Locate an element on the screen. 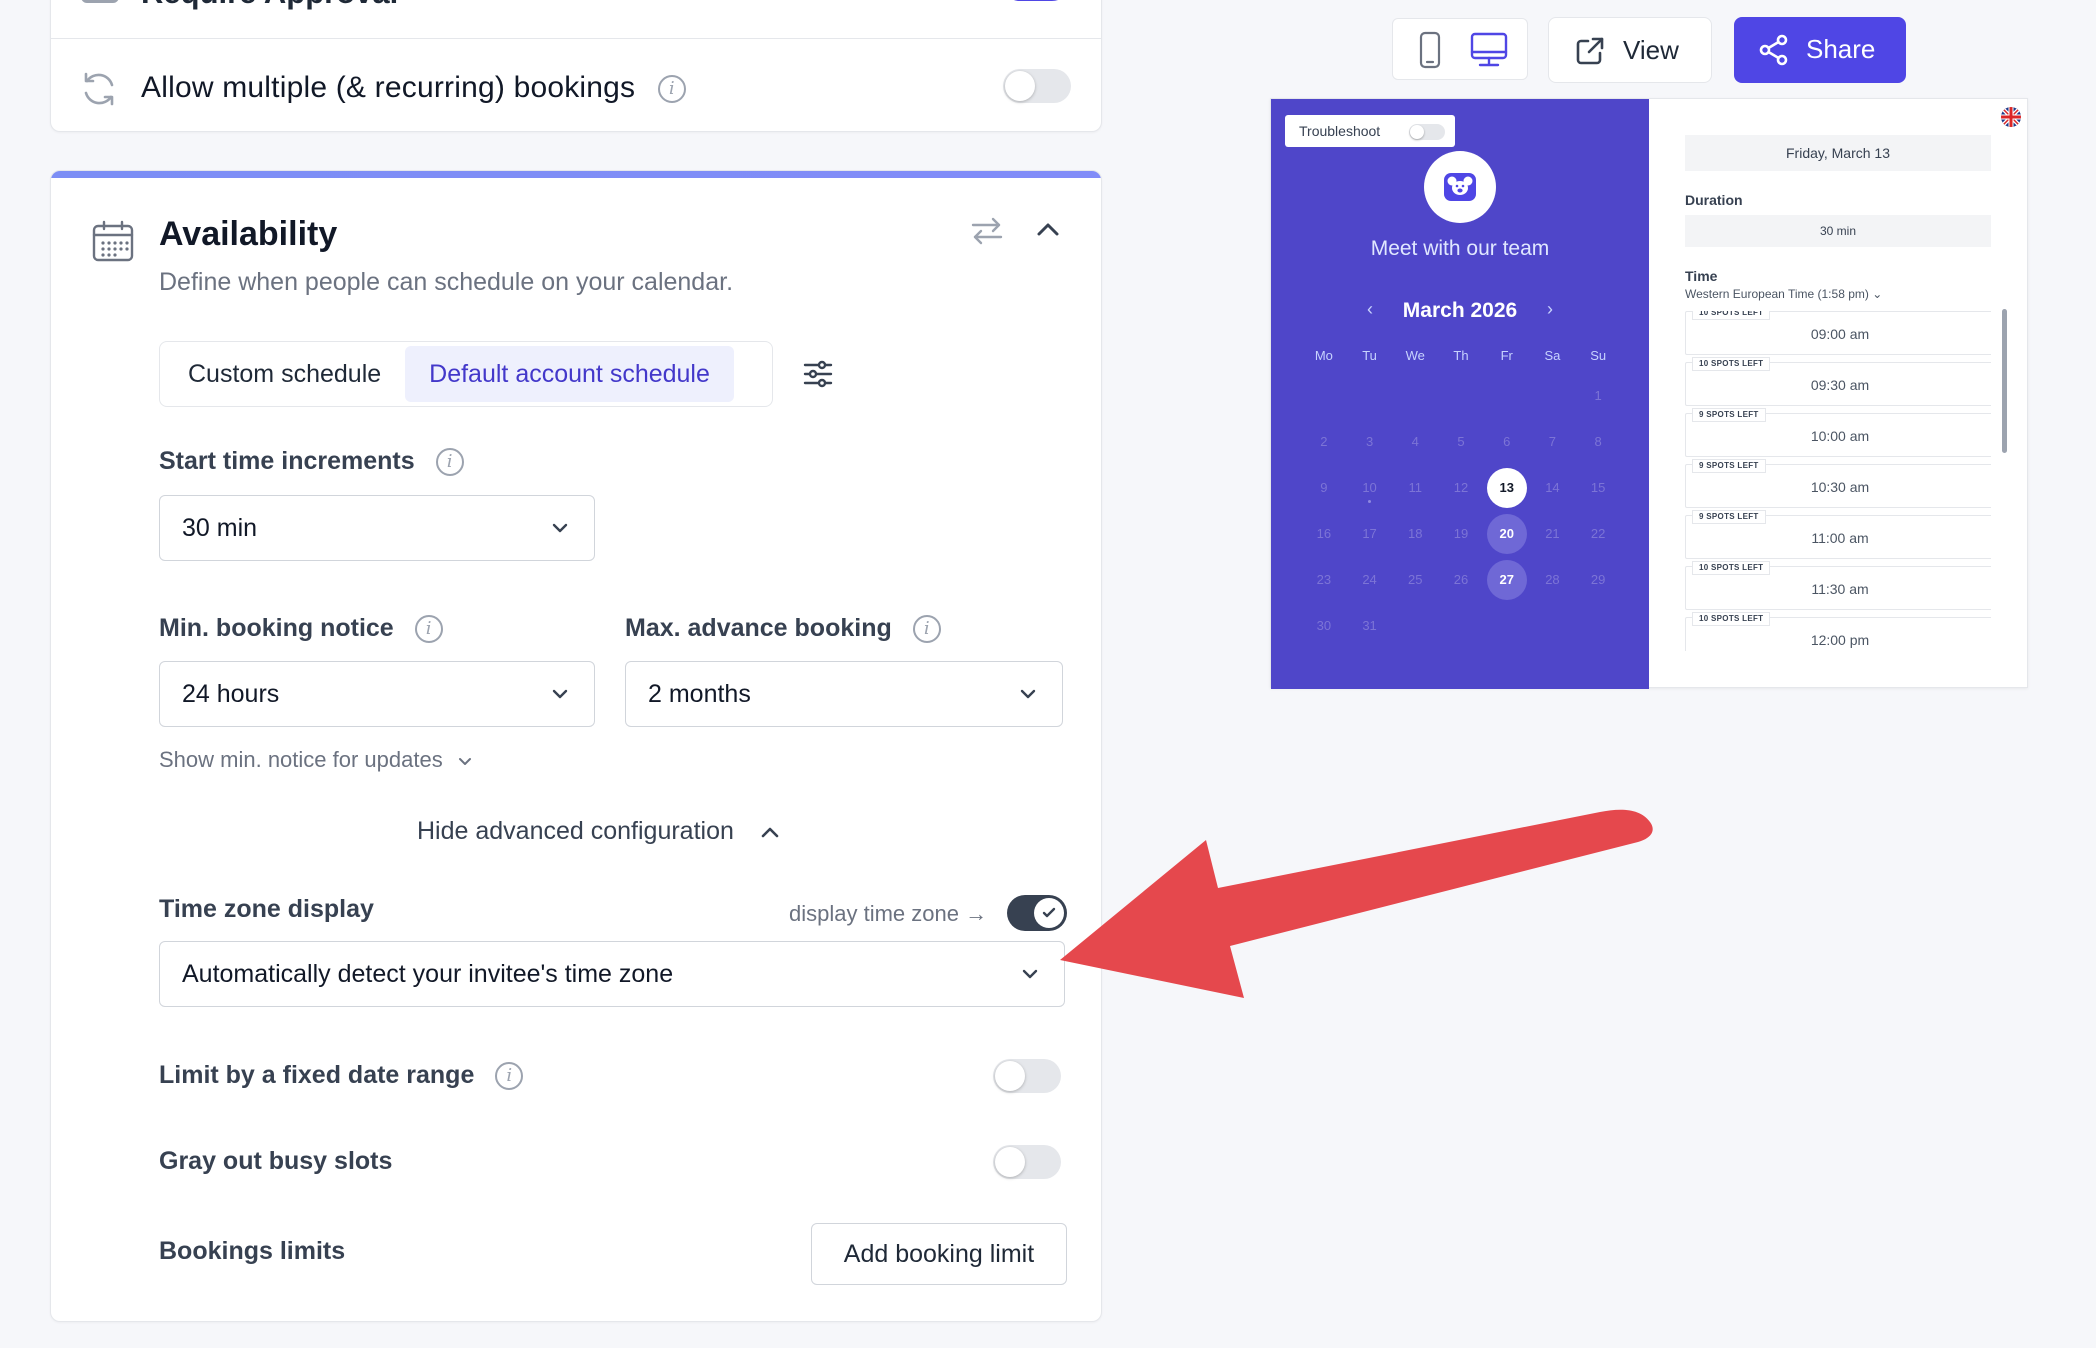 The height and width of the screenshot is (1348, 2096). calendar-day: 14 is located at coordinates (1552, 487).